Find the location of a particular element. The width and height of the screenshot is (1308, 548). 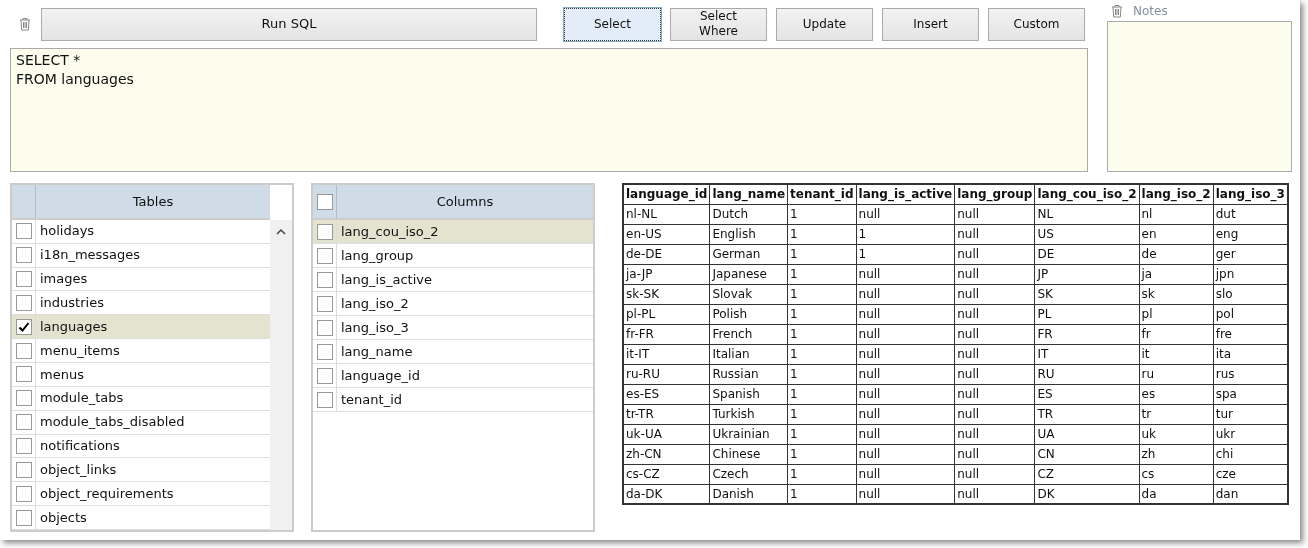

list-item: notifications is located at coordinates (141, 446).